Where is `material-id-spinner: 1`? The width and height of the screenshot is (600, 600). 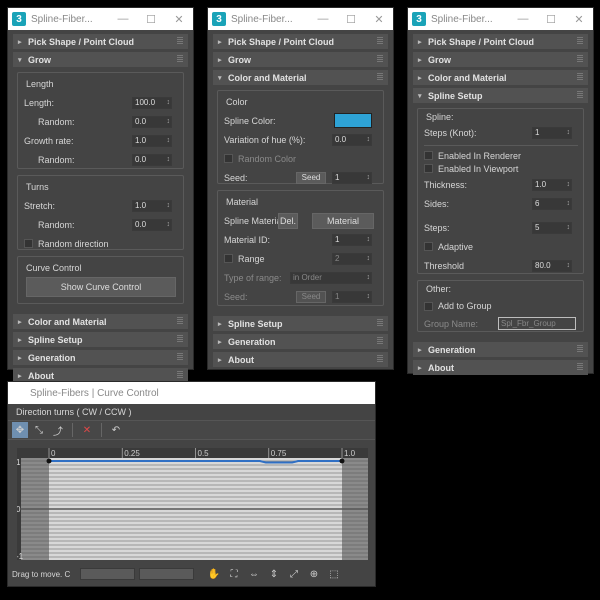
material-id-spinner: 1 is located at coordinates (352, 239).